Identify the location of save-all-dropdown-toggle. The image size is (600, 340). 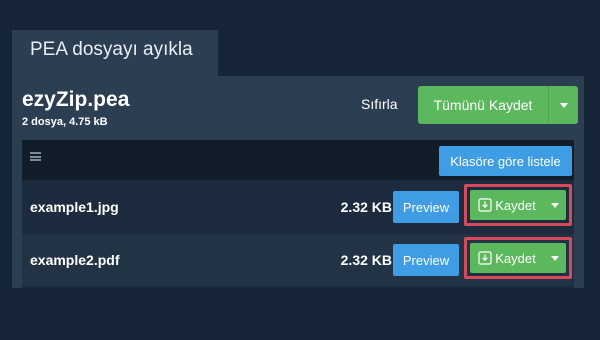
(563, 105).